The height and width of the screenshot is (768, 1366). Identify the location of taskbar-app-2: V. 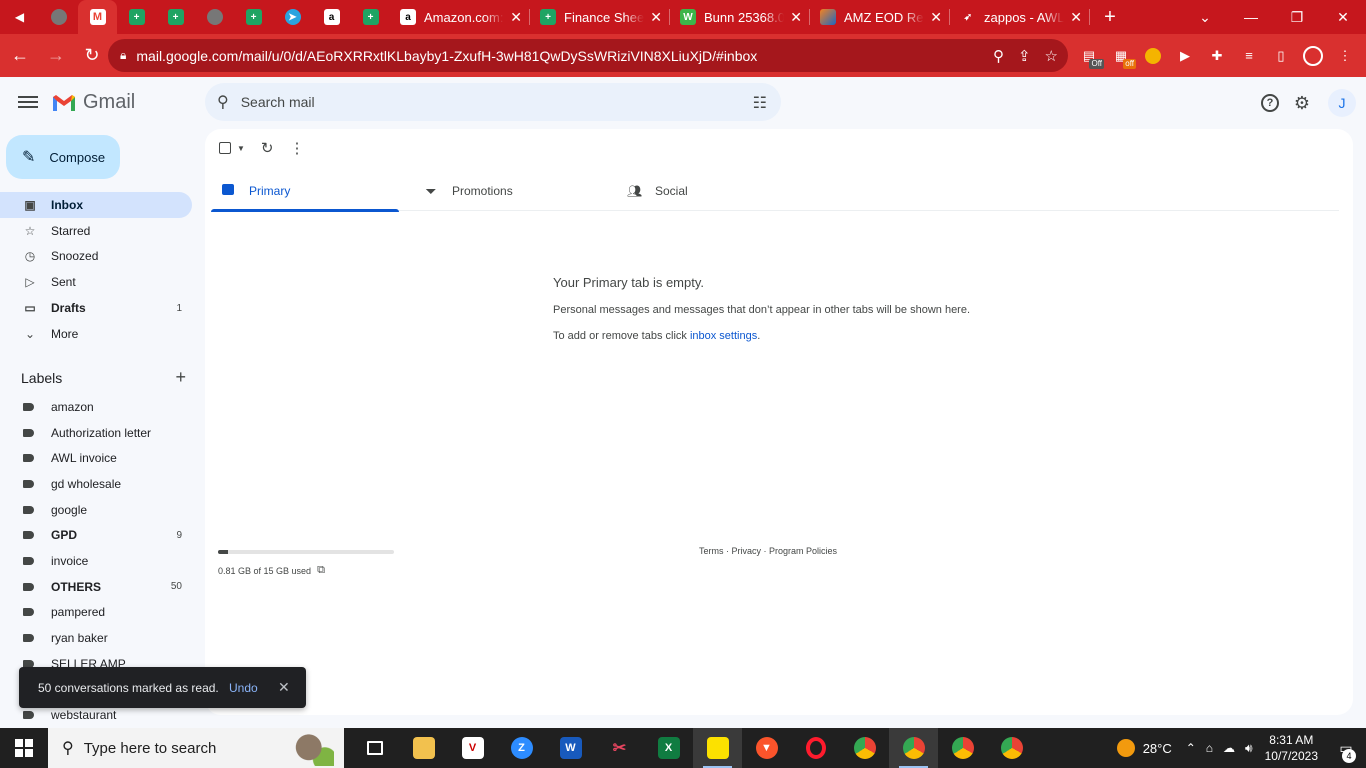
(472, 748).